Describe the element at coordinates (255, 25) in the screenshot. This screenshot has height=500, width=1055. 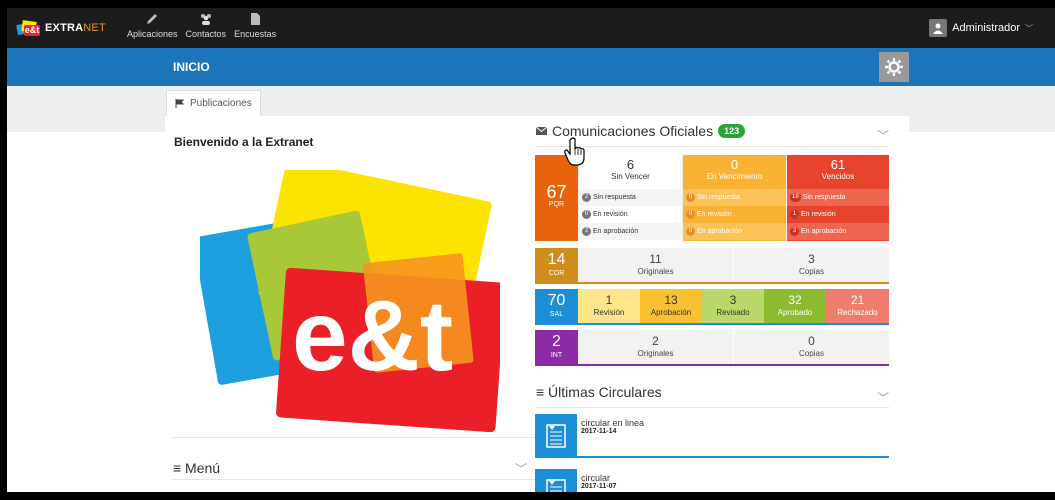
I see `nav-encuestas: Encuestas` at that location.